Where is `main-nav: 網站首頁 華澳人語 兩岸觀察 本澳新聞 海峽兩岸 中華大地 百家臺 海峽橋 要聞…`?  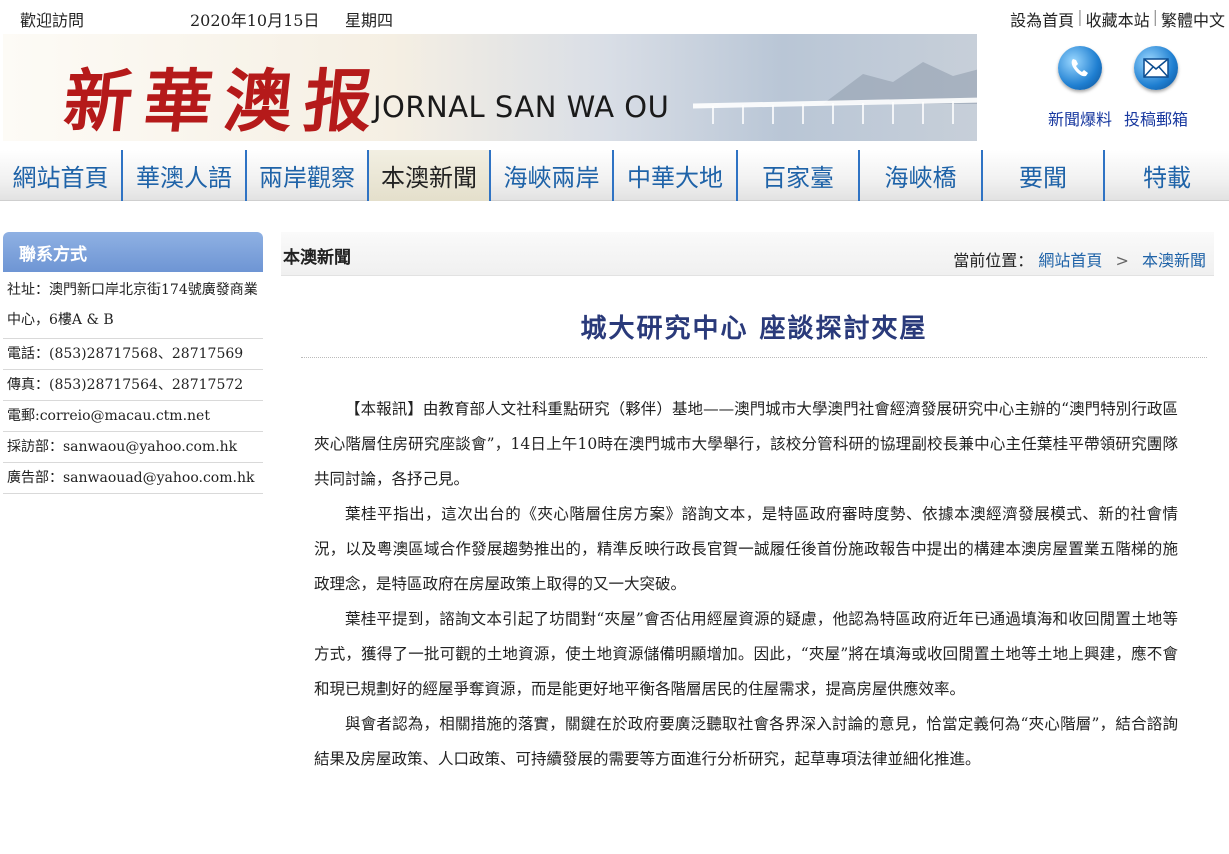 main-nav: 網站首頁 華澳人語 兩岸觀察 本澳新聞 海峽兩岸 中華大地 百家臺 海峽橋 要聞… is located at coordinates (614, 175).